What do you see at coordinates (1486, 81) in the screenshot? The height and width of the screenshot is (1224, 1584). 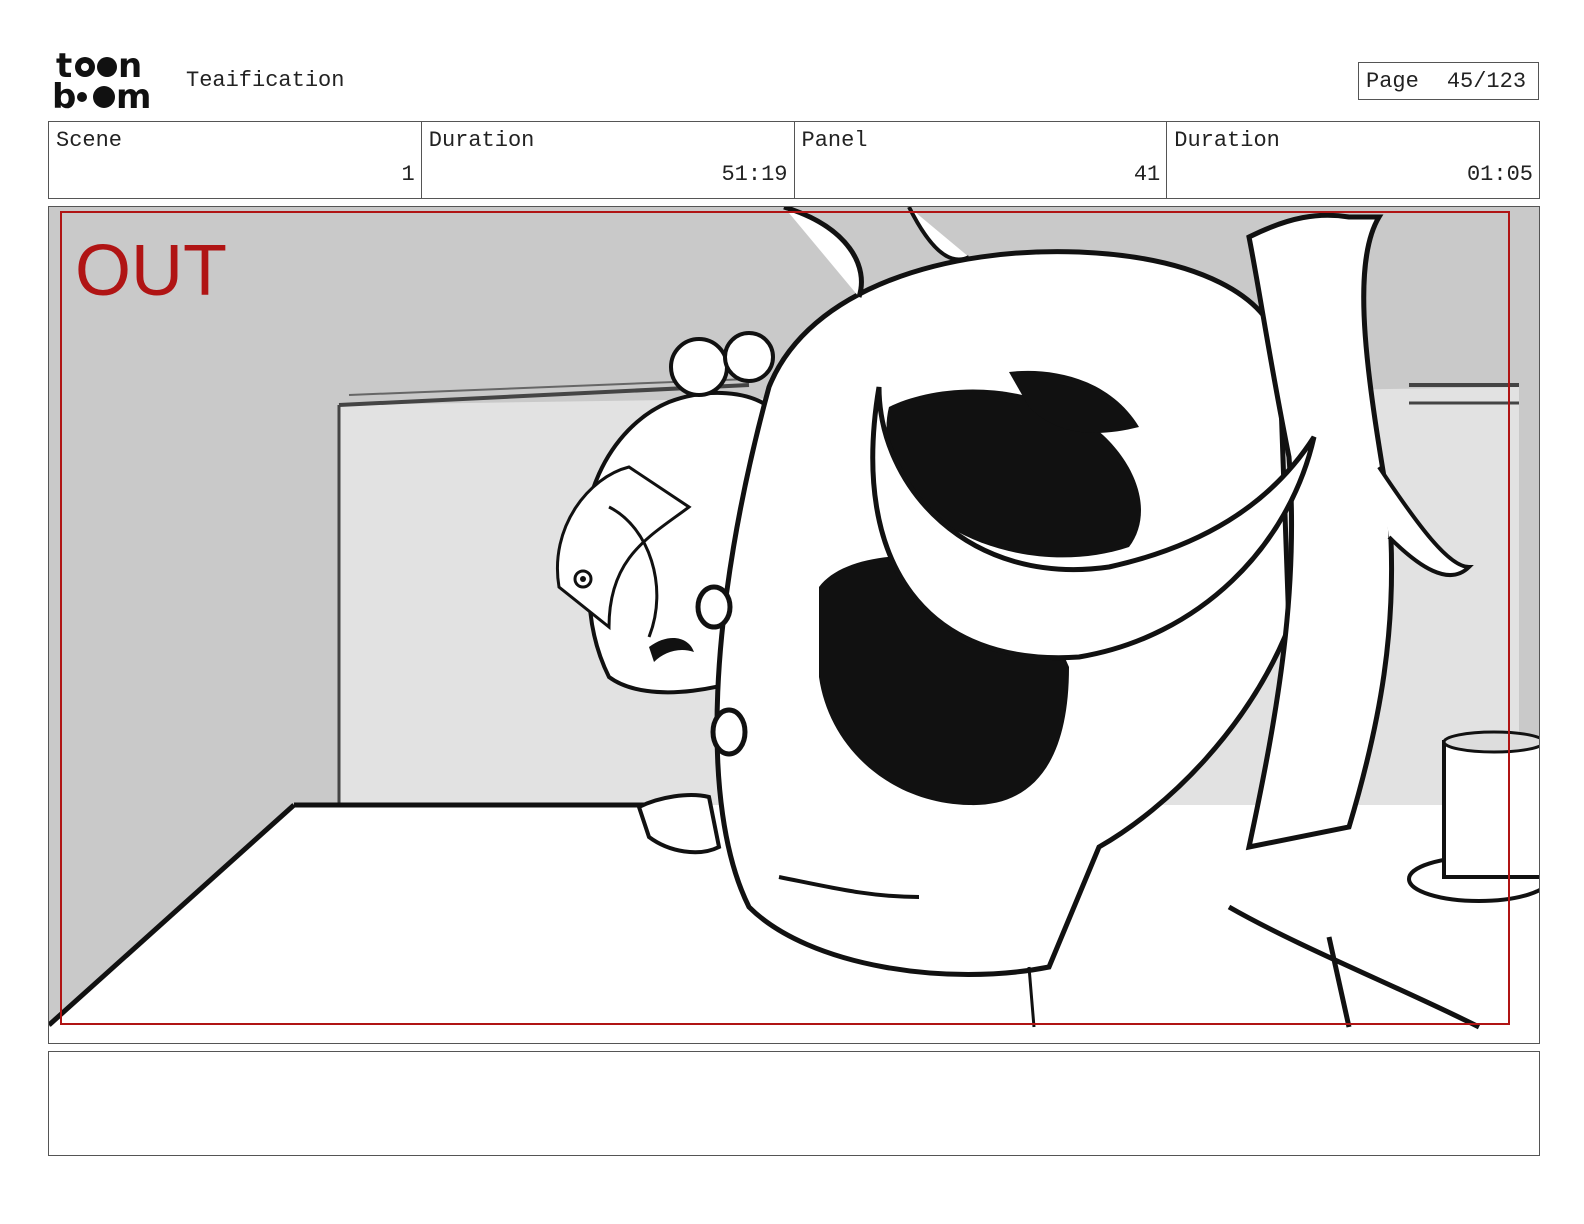 I see `page-number: 45/123` at bounding box center [1486, 81].